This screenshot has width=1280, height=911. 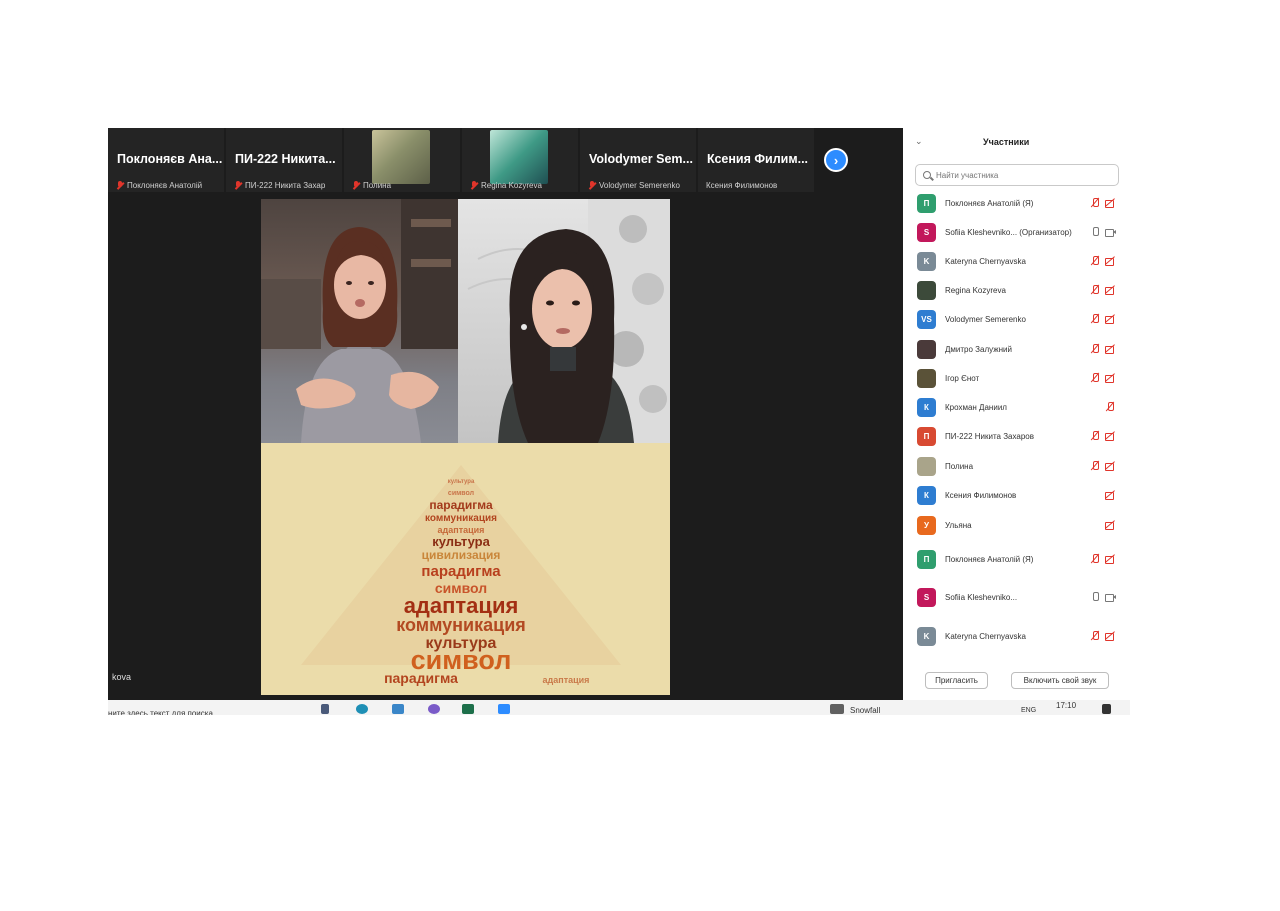 I want to click on thumbnail-tile: ПИ-222 Никита... ПИ-222 Никита Захар, so click(x=284, y=160).